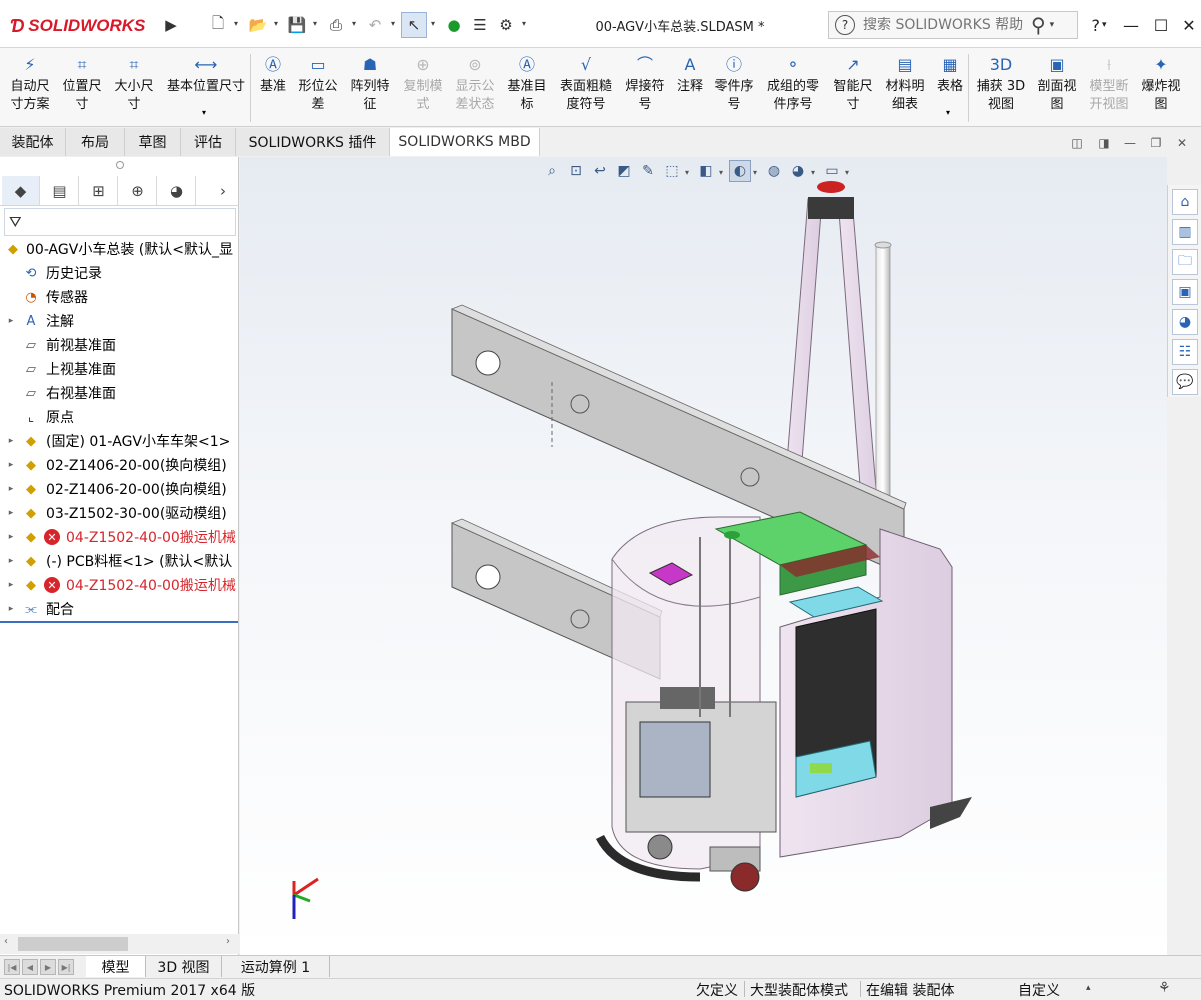 The height and width of the screenshot is (1000, 1201). I want to click on tab-model: 模型, so click(116, 966).